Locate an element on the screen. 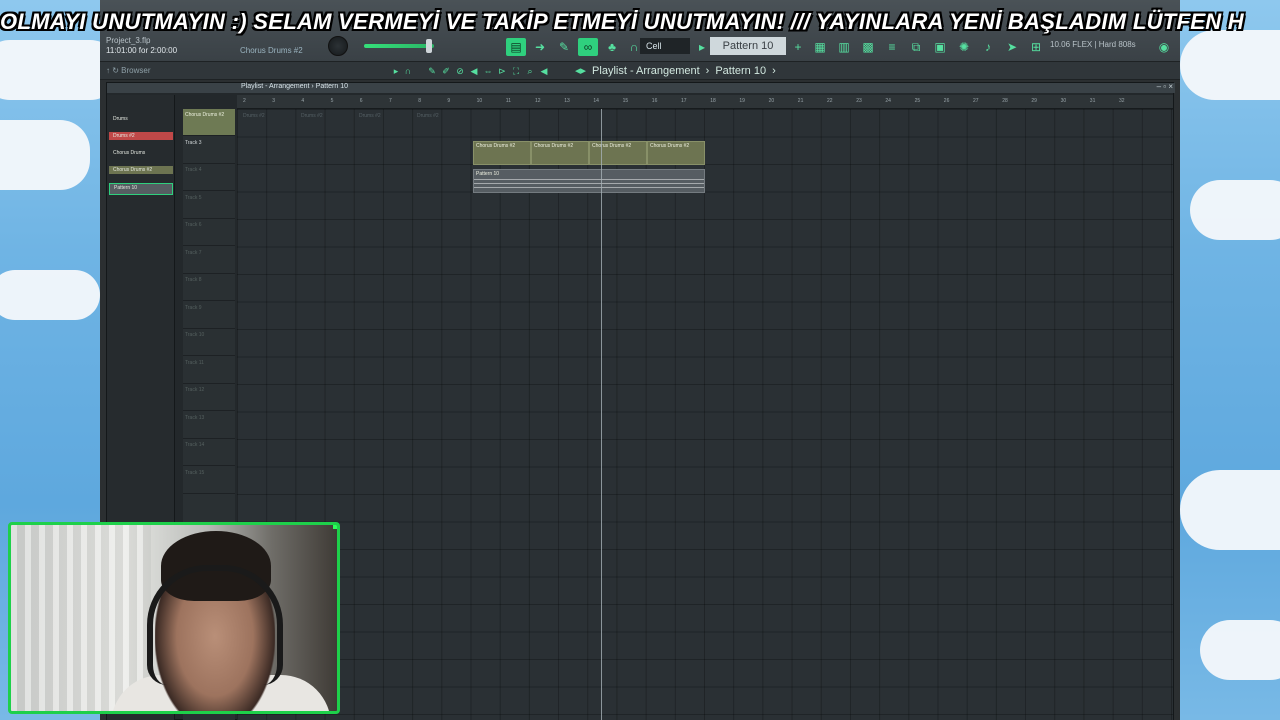  timeline-bar-number: 5 is located at coordinates (332, 101).